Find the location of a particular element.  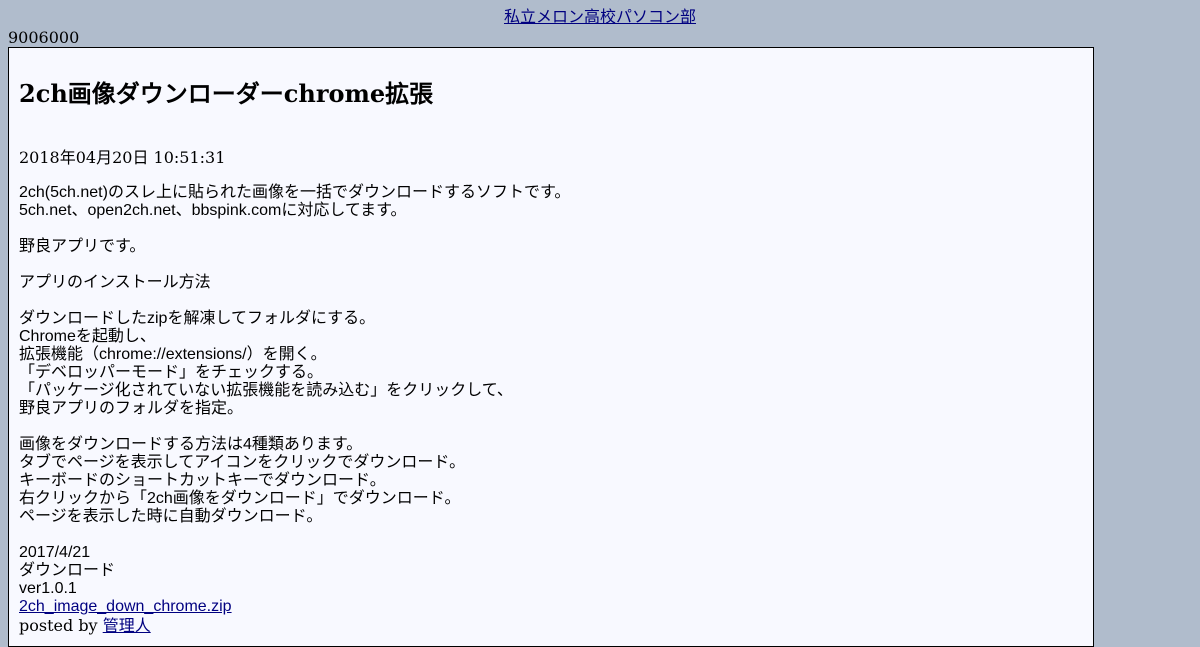

release-date: 2017/4/21 is located at coordinates (55, 552).